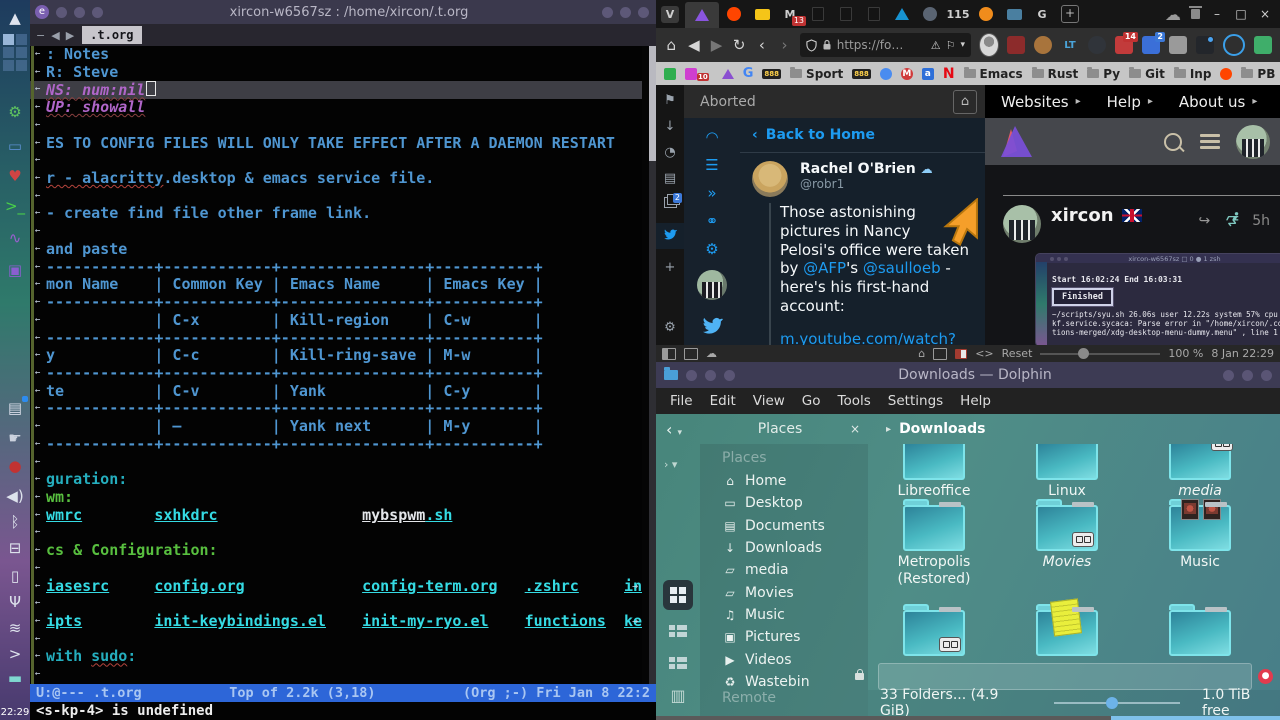  What do you see at coordinates (15, 602) in the screenshot?
I see `mic-icon: Ψ` at bounding box center [15, 602].